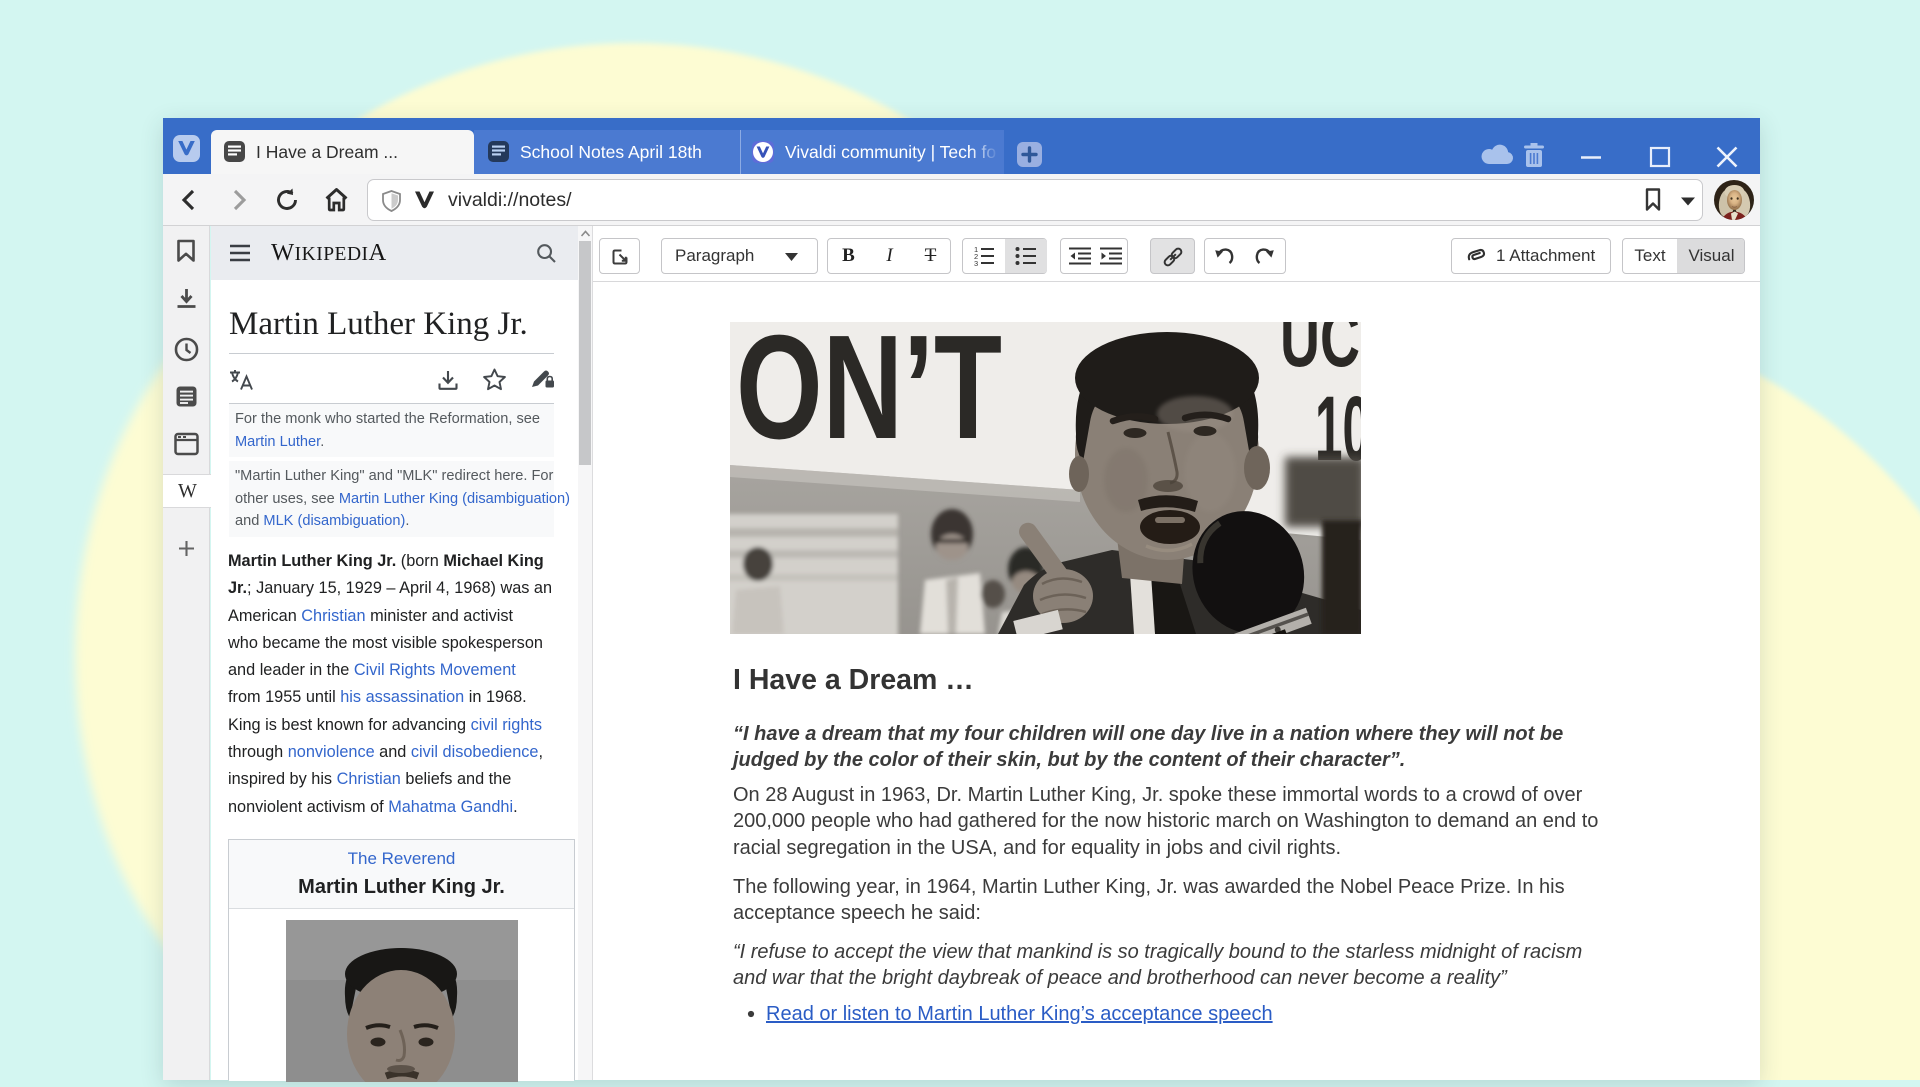 The height and width of the screenshot is (1087, 1920). What do you see at coordinates (1320, 353) in the screenshot?
I see `svg-text: UC` at bounding box center [1320, 353].